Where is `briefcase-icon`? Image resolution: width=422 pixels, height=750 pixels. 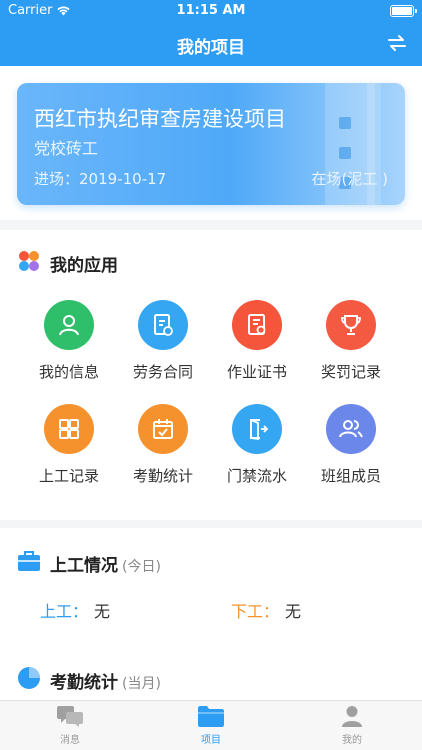
briefcase-icon is located at coordinates (29, 561).